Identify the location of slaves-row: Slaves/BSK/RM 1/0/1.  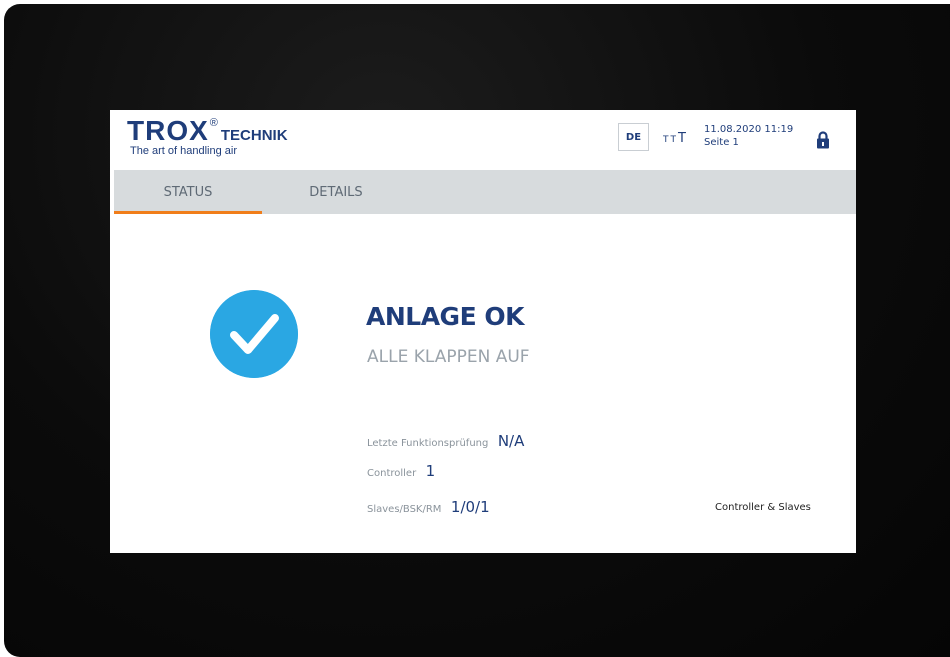
(428, 507).